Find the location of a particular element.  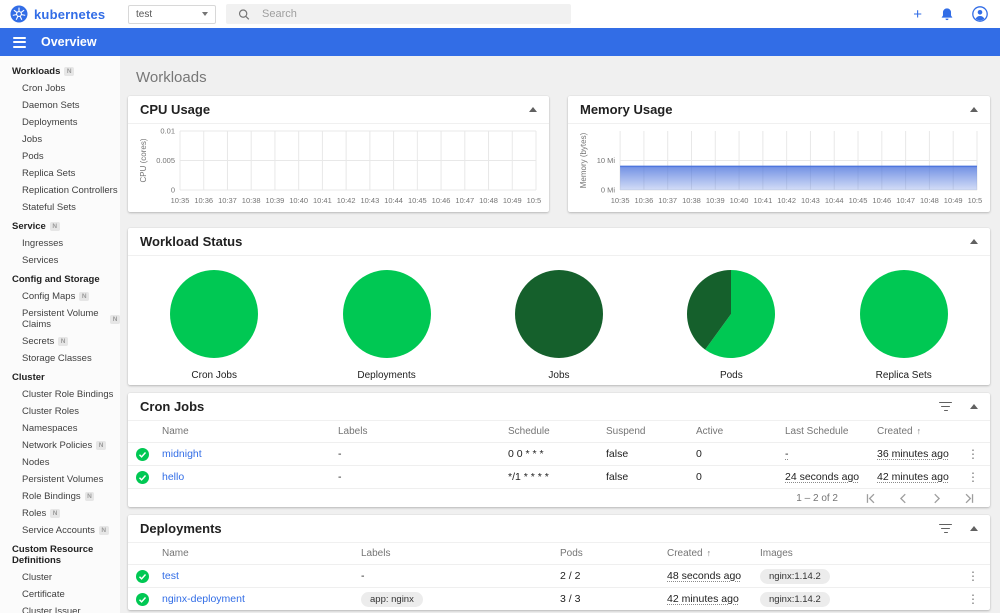

resource-link: midnight is located at coordinates (250, 454).